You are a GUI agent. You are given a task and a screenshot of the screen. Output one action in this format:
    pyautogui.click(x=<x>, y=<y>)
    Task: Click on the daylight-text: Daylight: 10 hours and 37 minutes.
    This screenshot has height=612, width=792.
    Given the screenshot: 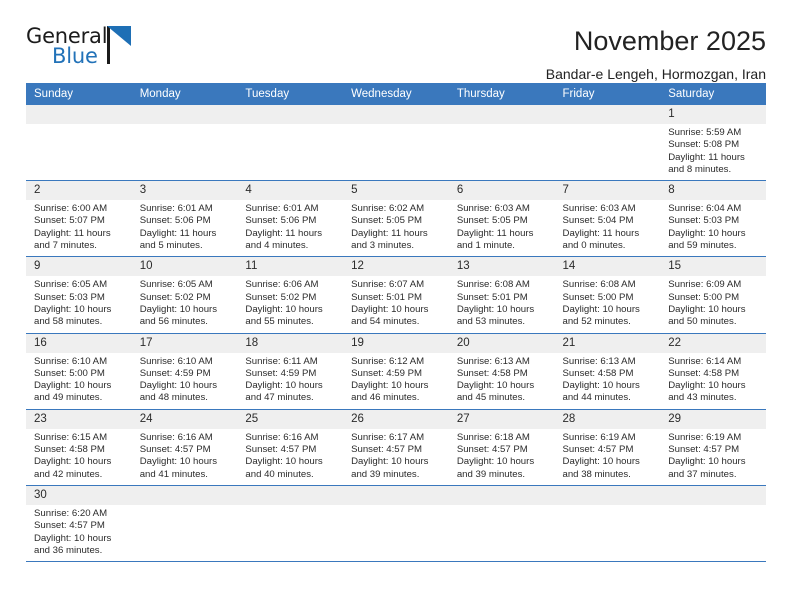 What is the action you would take?
    pyautogui.click(x=707, y=468)
    